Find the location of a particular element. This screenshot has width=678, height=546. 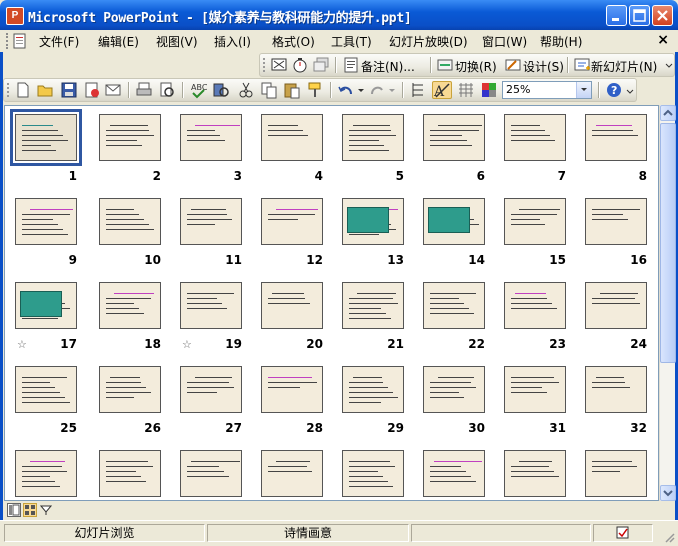

transition-button: 切换(R) is located at coordinates (476, 66).